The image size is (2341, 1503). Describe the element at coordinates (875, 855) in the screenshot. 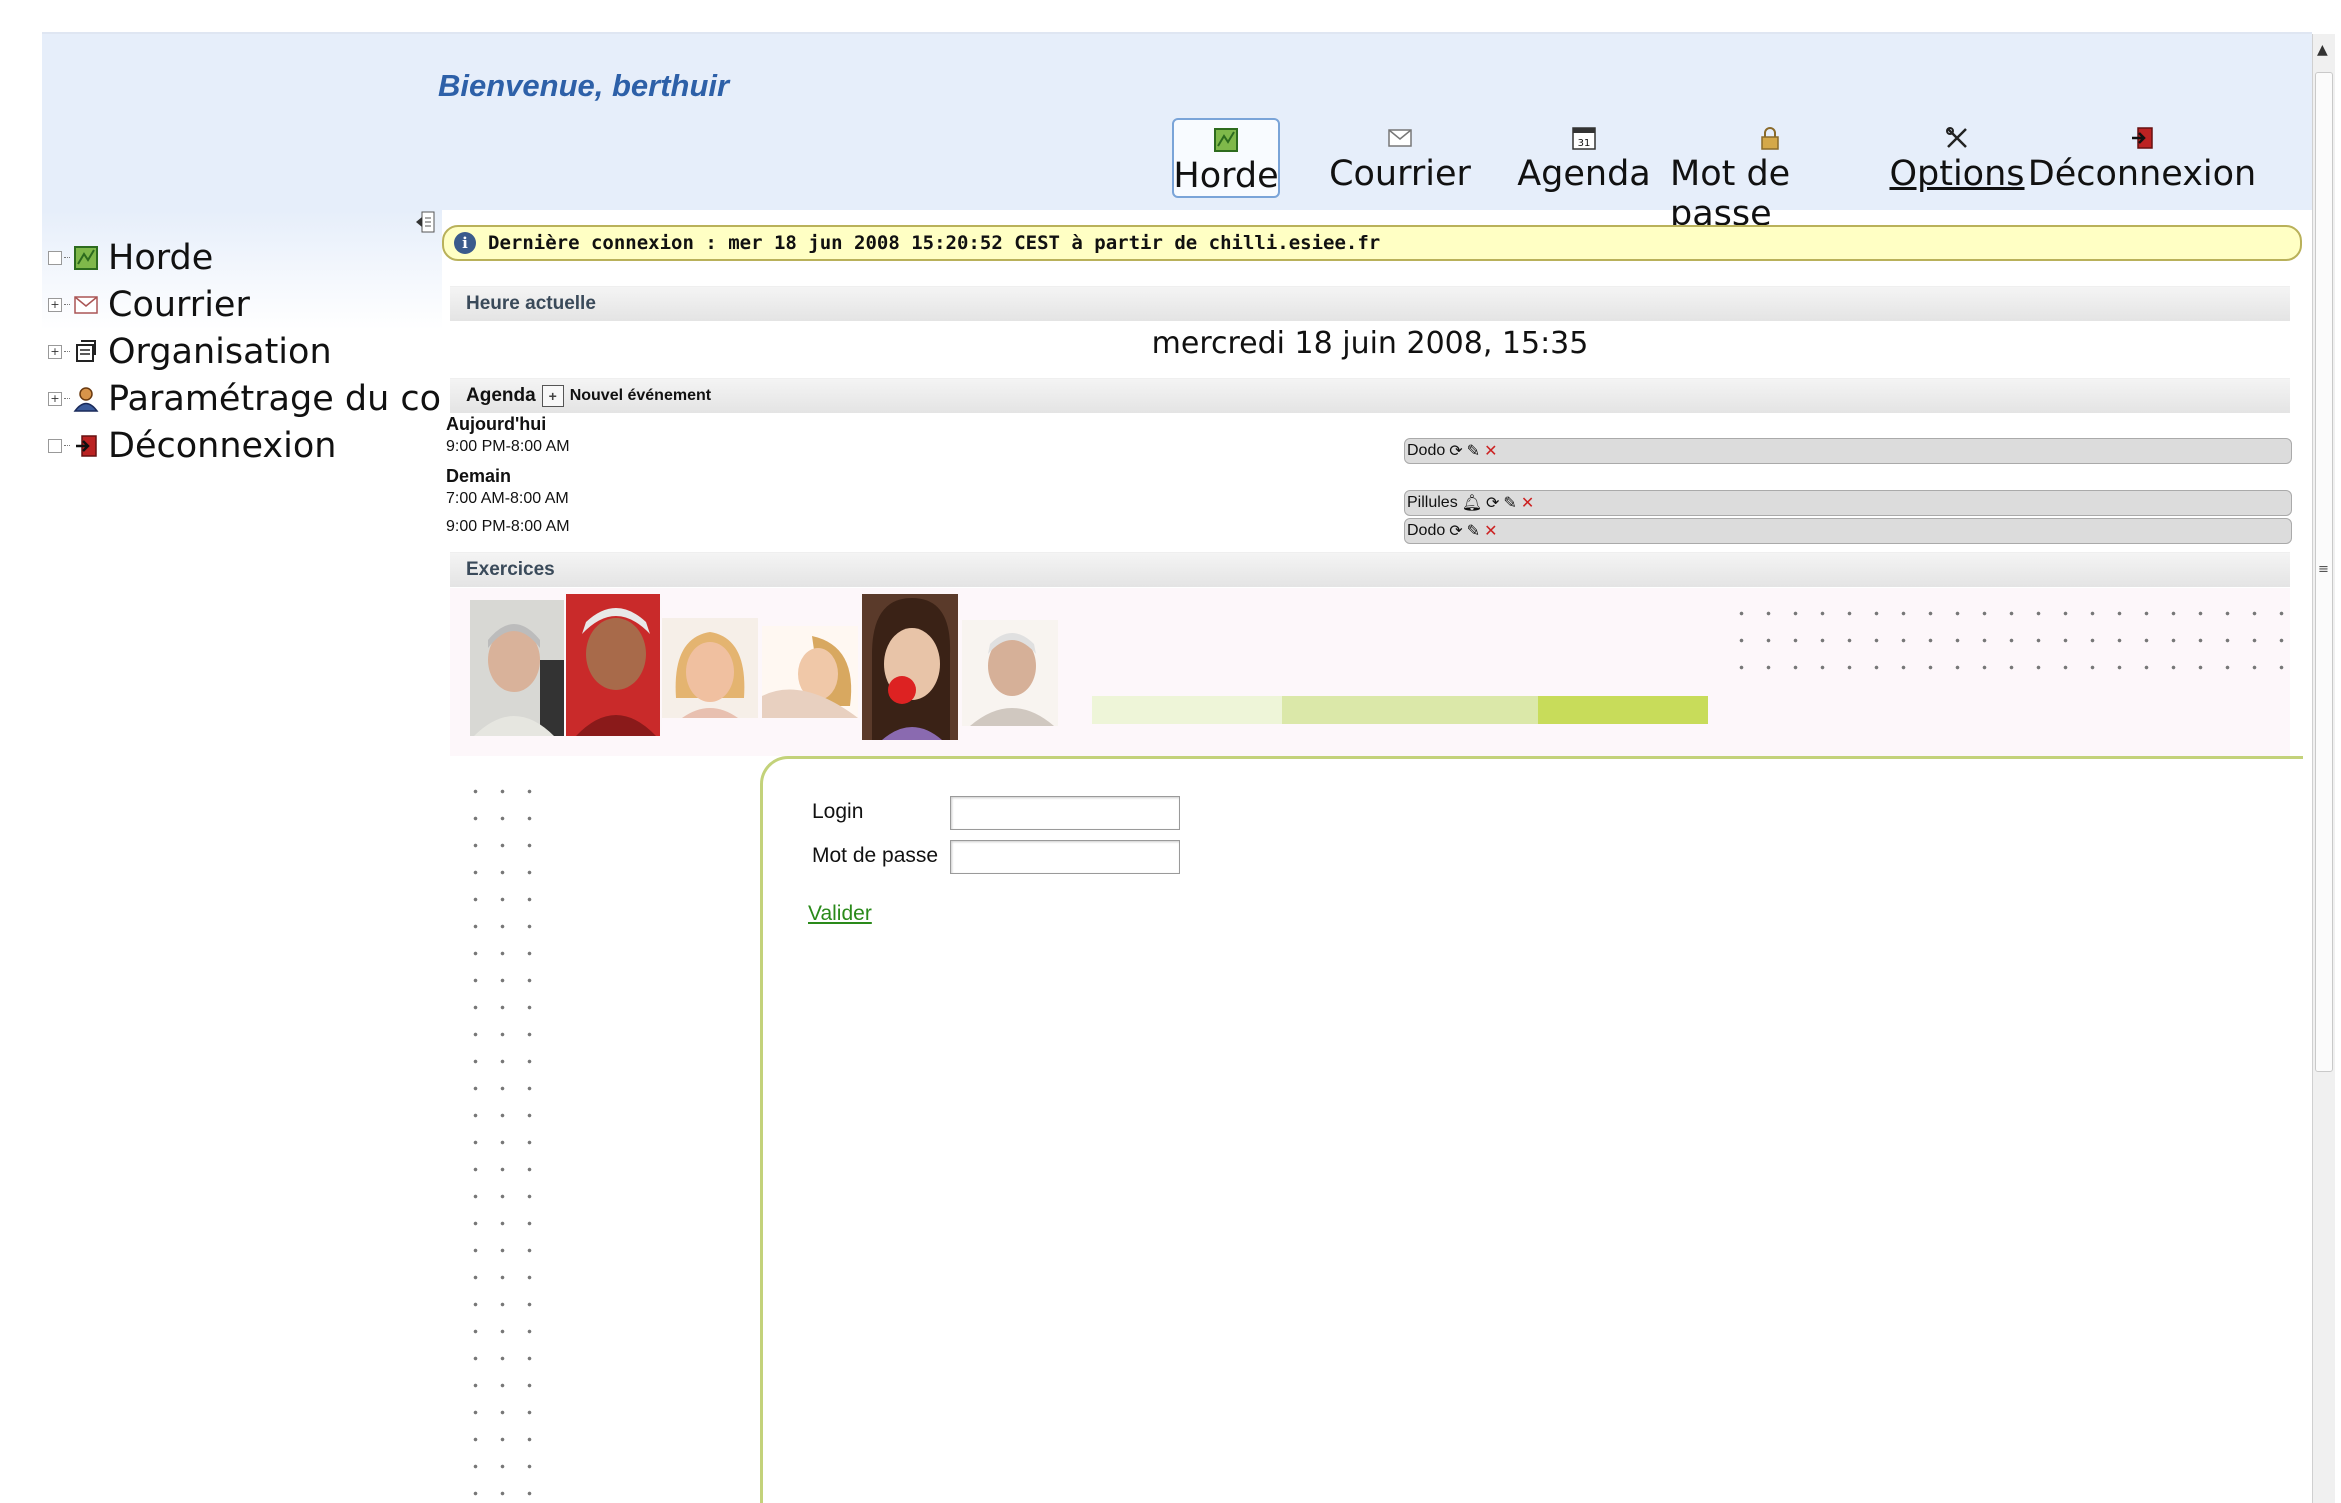

I see `password-label: Mot de passe` at that location.